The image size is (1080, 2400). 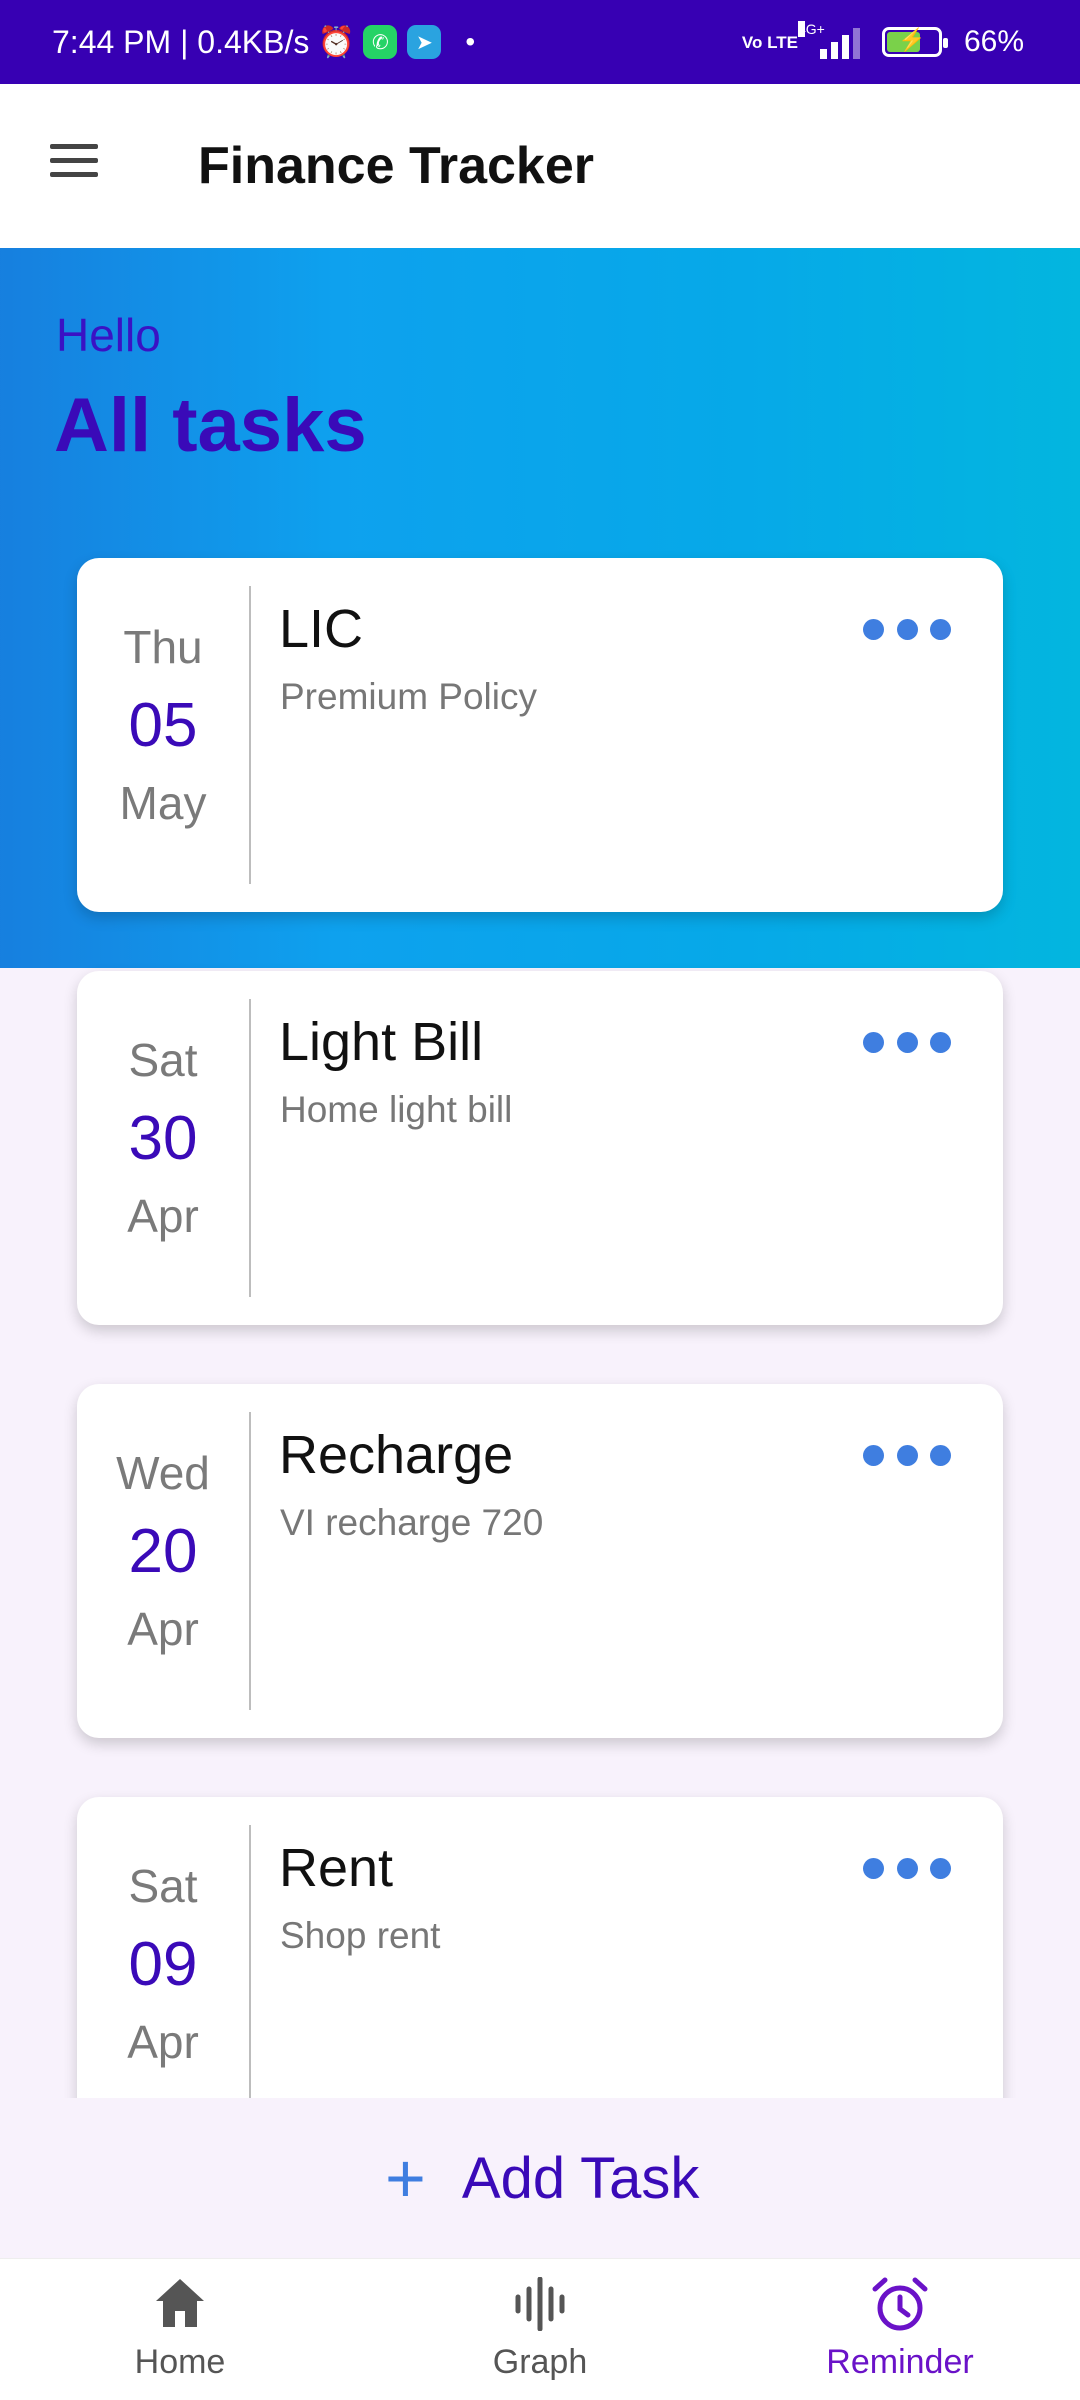 What do you see at coordinates (580, 2178) in the screenshot?
I see `add-task-label: Add Task` at bounding box center [580, 2178].